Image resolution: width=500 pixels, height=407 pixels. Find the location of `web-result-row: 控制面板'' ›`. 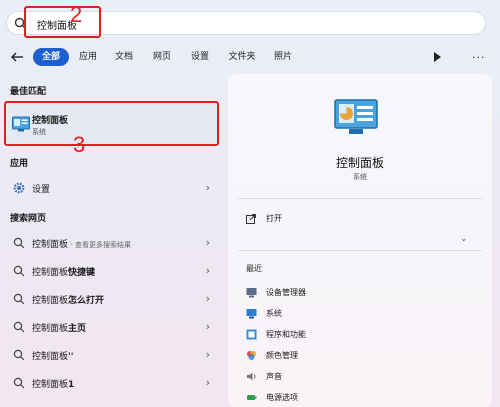

web-result-row: 控制面板'' › is located at coordinates (113, 355).